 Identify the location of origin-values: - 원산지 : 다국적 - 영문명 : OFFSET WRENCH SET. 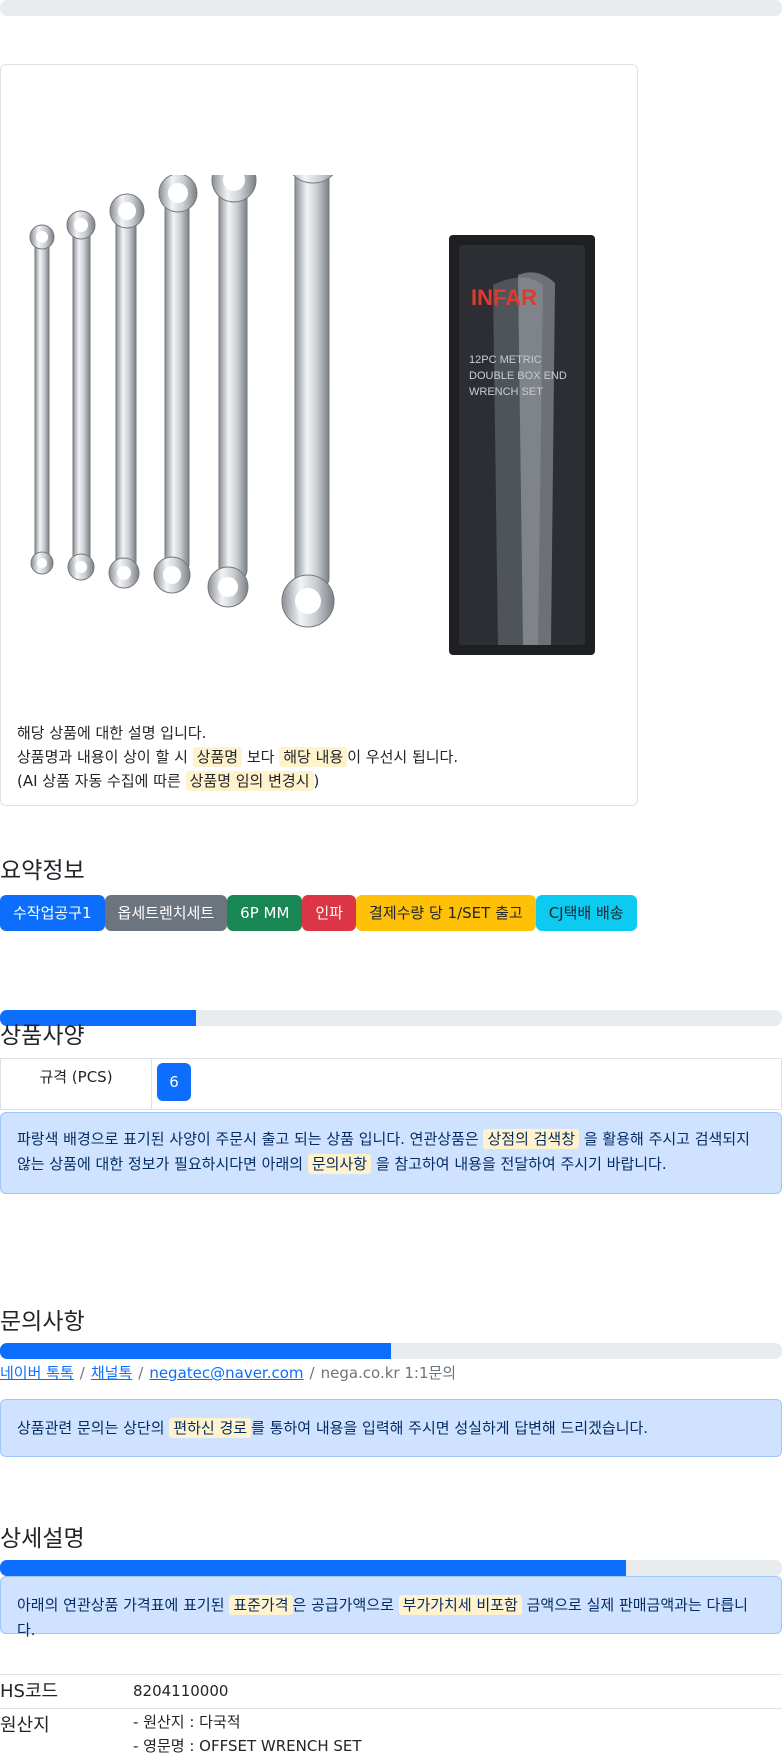
(247, 1734).